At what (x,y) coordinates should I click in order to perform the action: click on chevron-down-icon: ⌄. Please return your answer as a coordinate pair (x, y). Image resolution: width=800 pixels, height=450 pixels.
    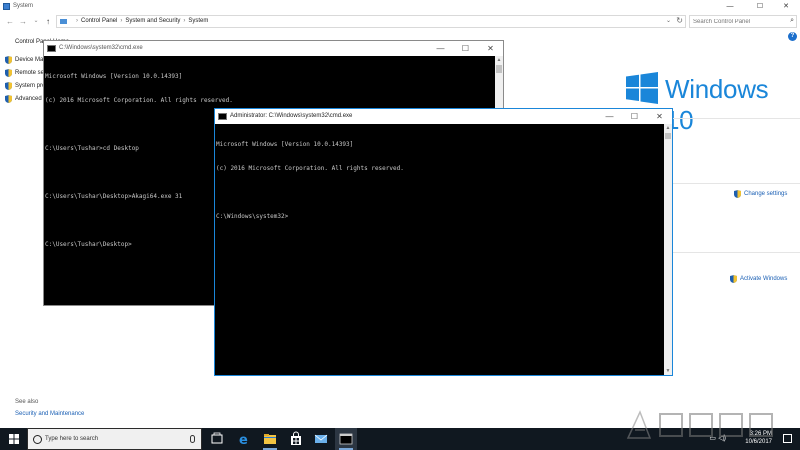
    Looking at the image, I should click on (668, 20).